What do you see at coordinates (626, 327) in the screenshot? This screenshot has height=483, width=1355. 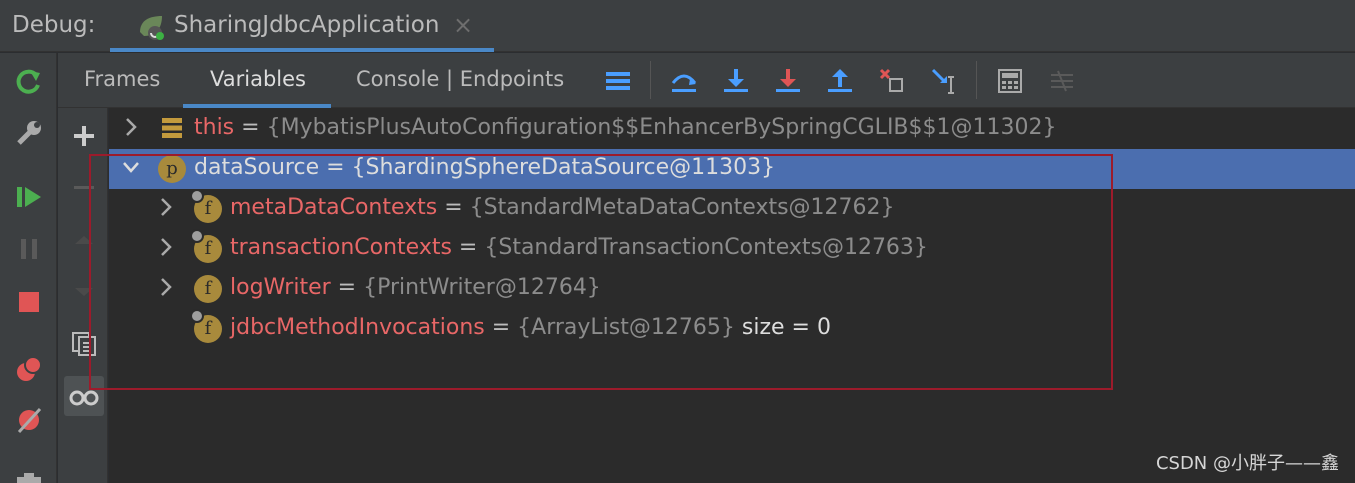 I see `variable-value: {ArrayList@12765}` at bounding box center [626, 327].